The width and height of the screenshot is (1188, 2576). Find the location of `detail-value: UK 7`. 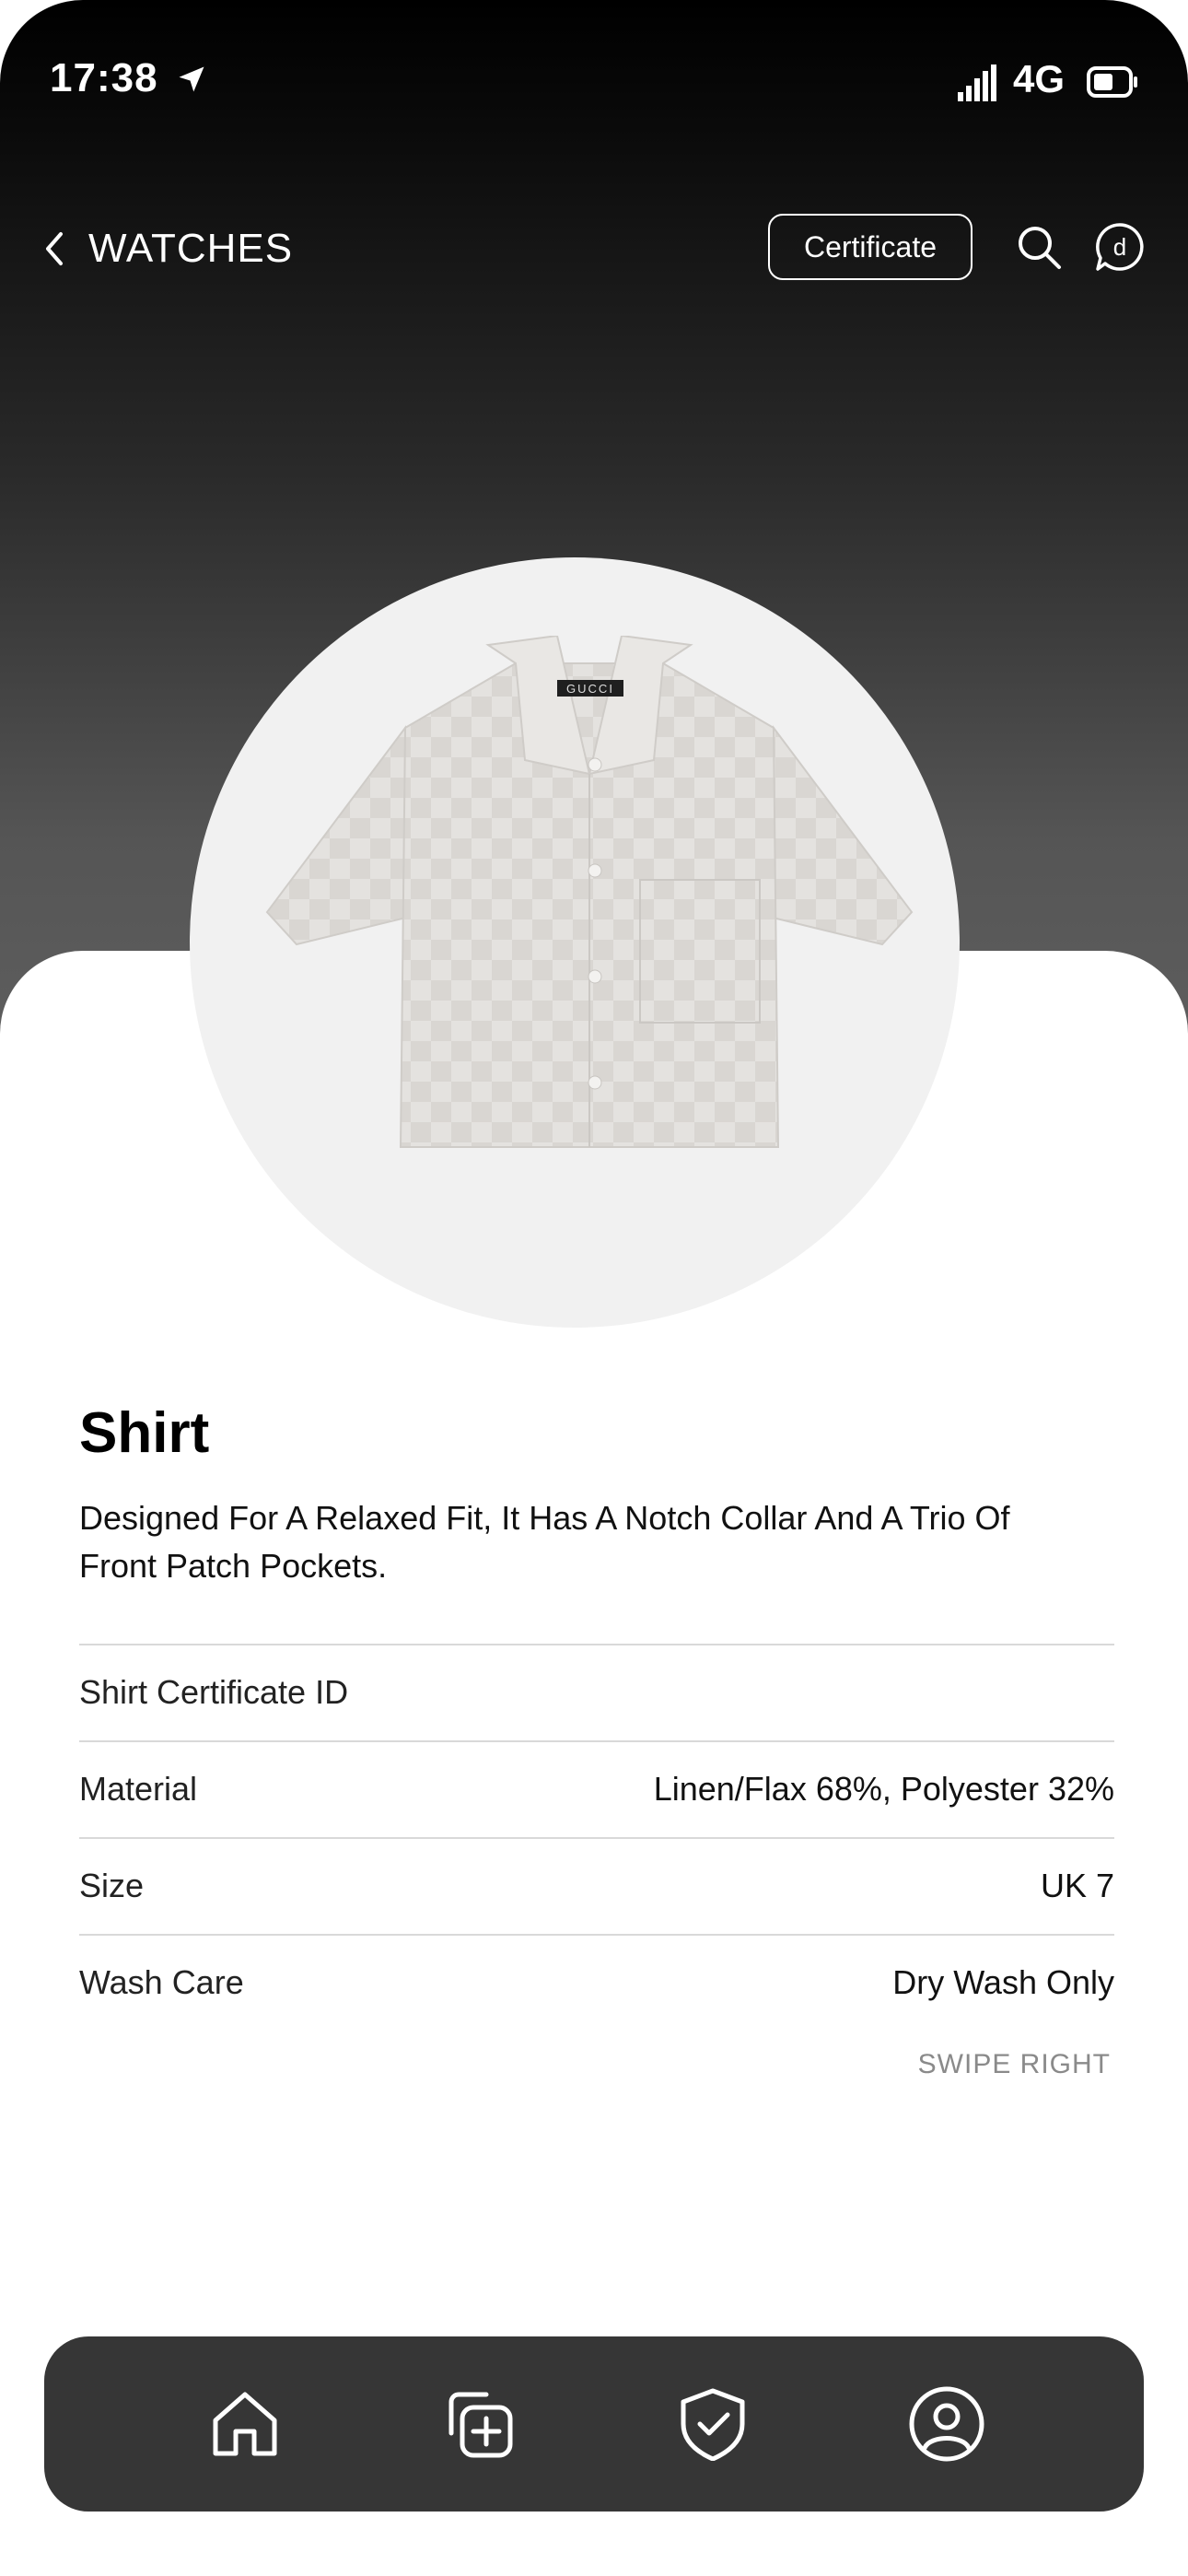

detail-value: UK 7 is located at coordinates (1077, 1885).